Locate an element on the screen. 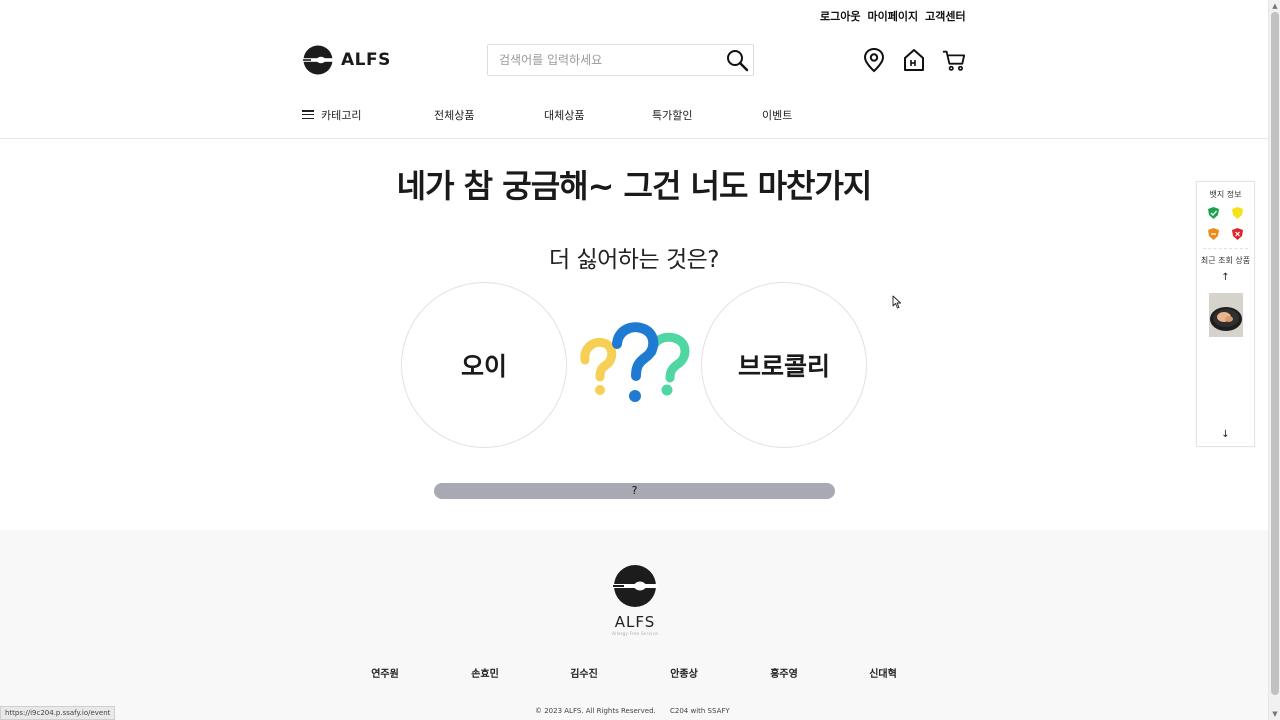 This screenshot has height=720, width=1280. badge-orange-icon is located at coordinates (1213, 234).